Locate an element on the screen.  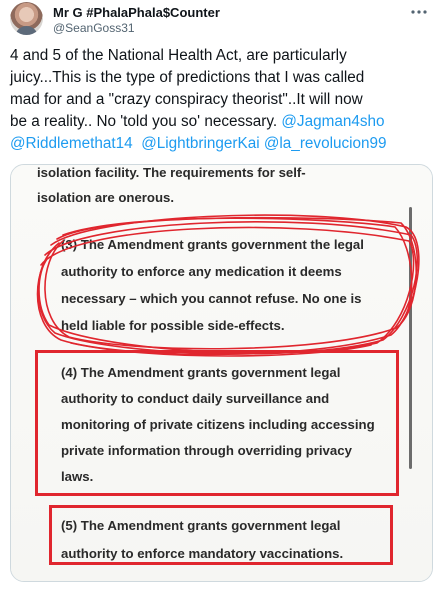
mention-link: @Jagman4sho is located at coordinates (332, 121).